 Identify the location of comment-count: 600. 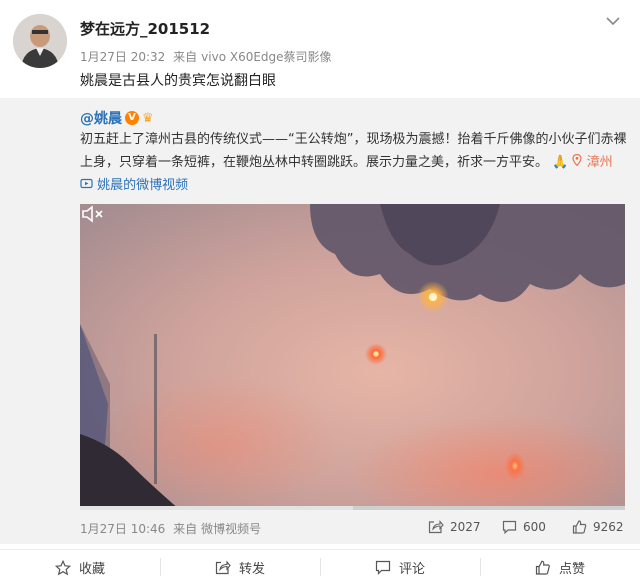
(534, 527).